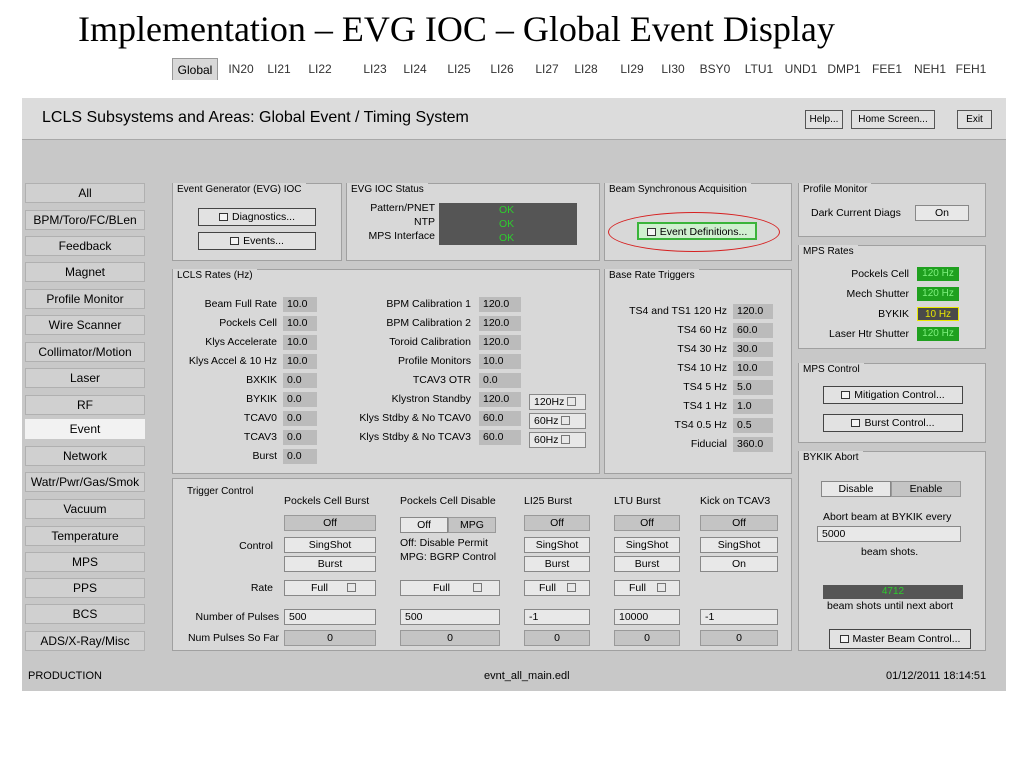 The image size is (1024, 768). Describe the element at coordinates (195, 69) in the screenshot. I see `tab-global: Global` at that location.